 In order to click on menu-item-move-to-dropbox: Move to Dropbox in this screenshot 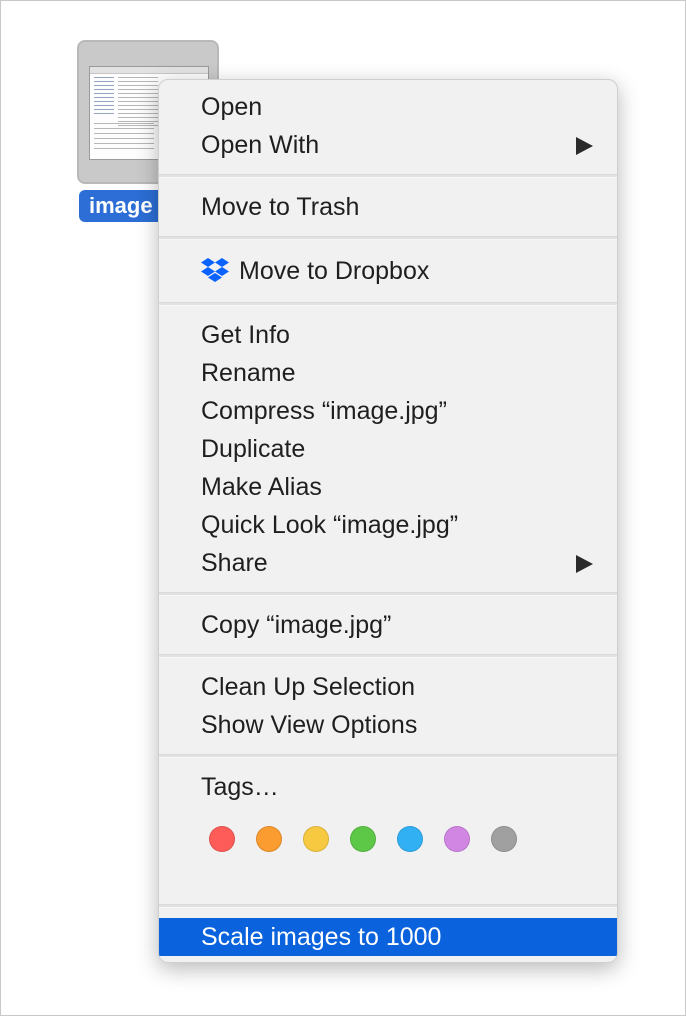, I will do `click(388, 271)`.